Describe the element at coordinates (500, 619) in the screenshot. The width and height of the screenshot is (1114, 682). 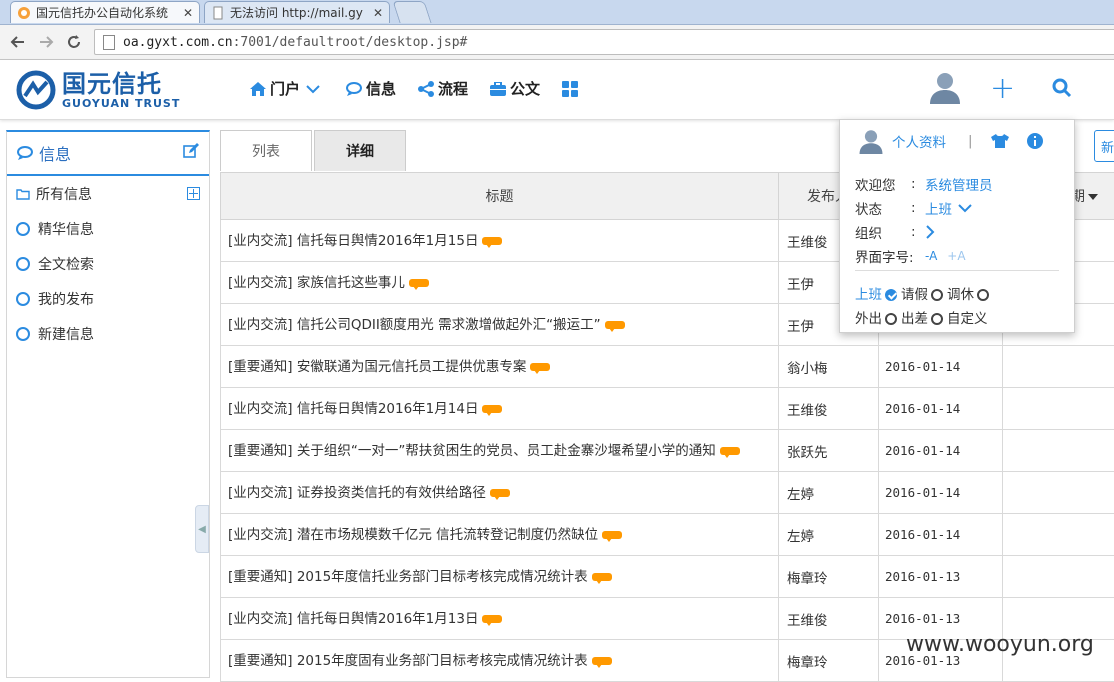
I see `row-title-cell: [业内交流] 信托每日舆情2016年1月13日` at that location.